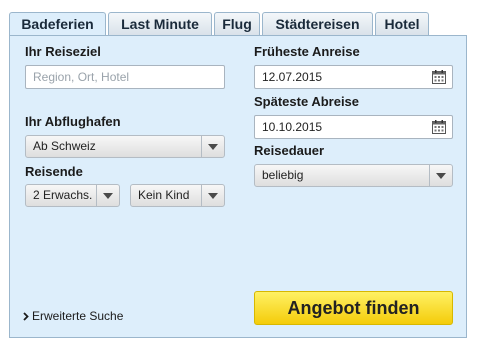 The width and height of the screenshot is (478, 351). Describe the element at coordinates (353, 127) in the screenshot. I see `latest-departure-input: 10.10.2015` at that location.